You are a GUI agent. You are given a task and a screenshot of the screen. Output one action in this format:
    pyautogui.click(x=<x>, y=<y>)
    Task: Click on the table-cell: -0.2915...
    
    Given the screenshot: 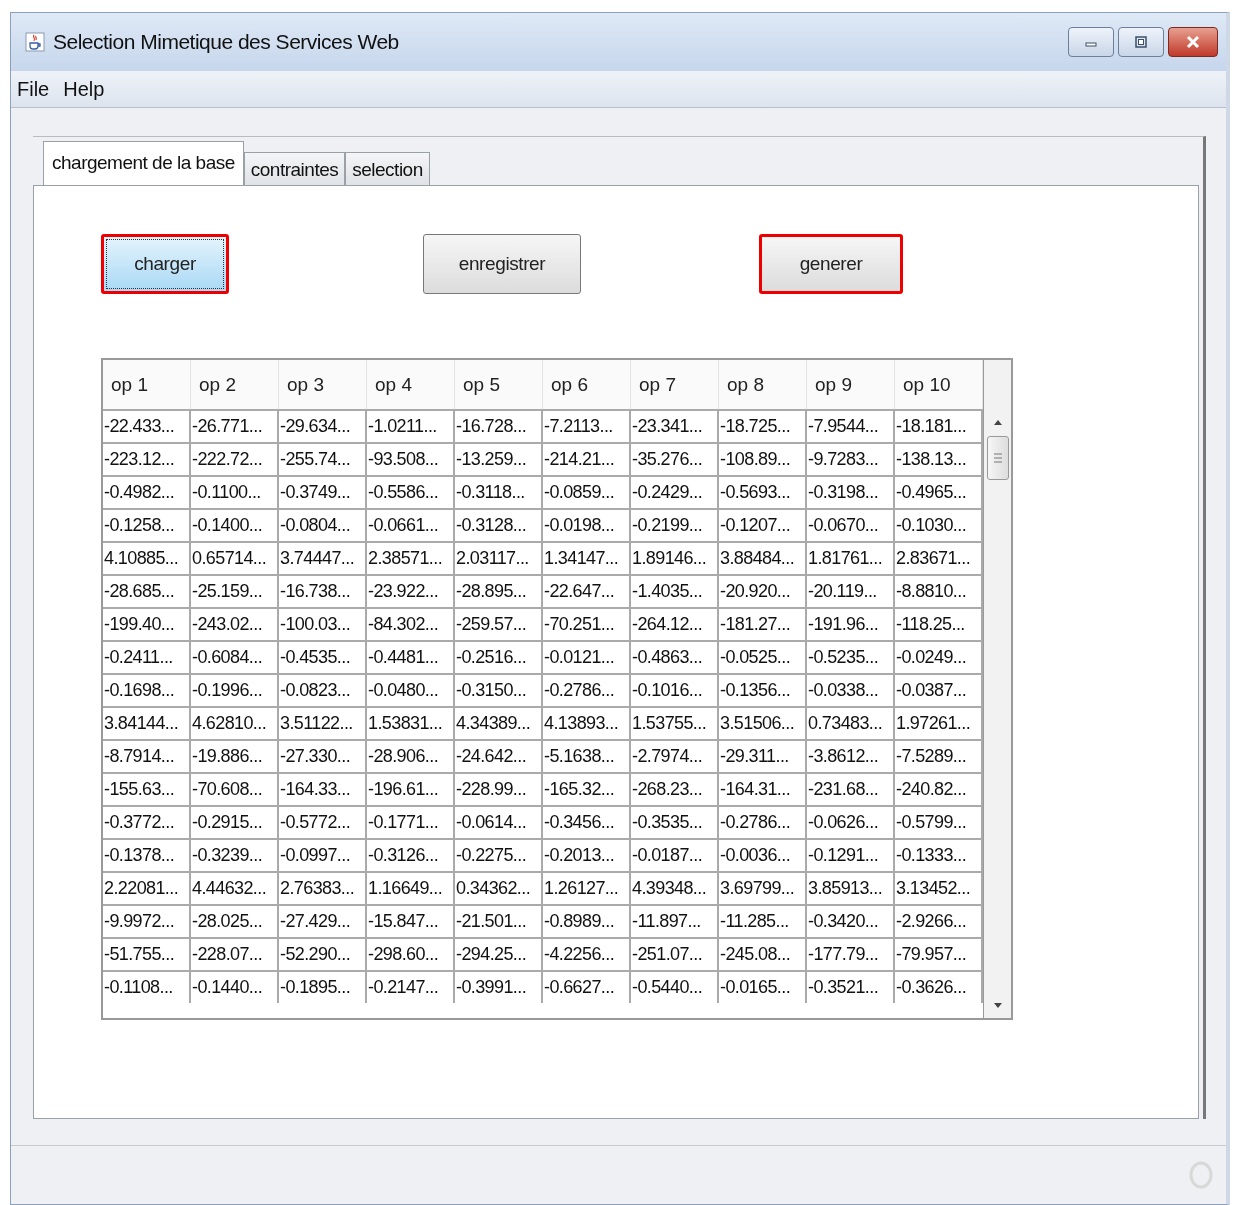 What is the action you would take?
    pyautogui.click(x=235, y=821)
    